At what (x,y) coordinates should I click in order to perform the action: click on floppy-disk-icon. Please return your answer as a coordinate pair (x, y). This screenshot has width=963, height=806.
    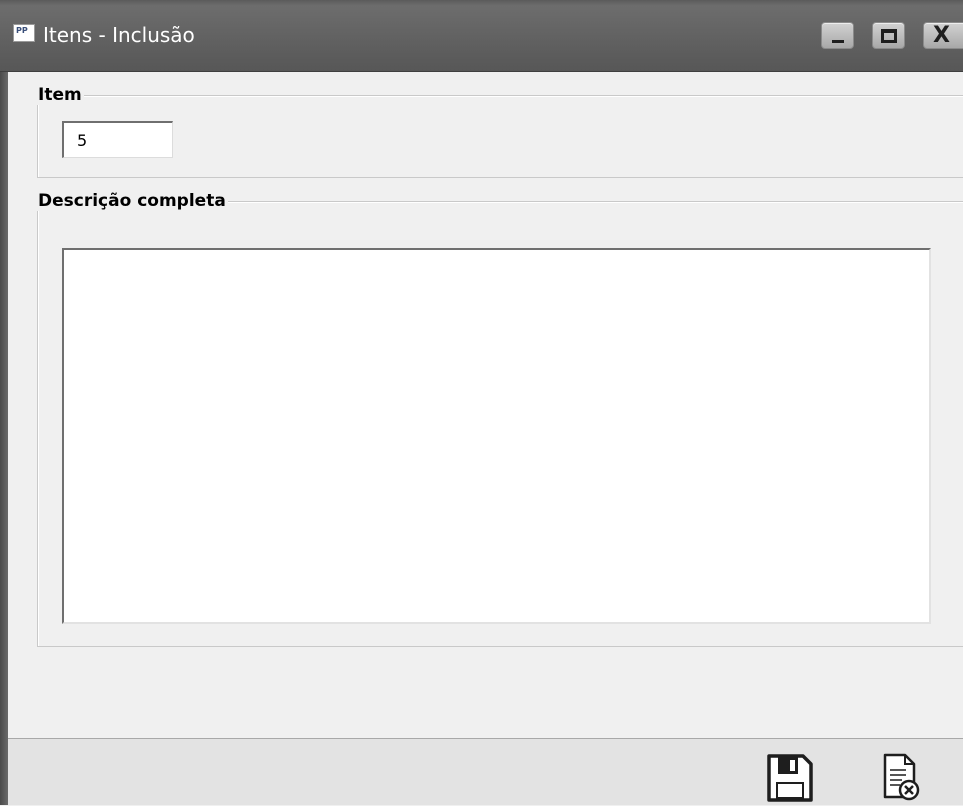
    Looking at the image, I should click on (790, 778).